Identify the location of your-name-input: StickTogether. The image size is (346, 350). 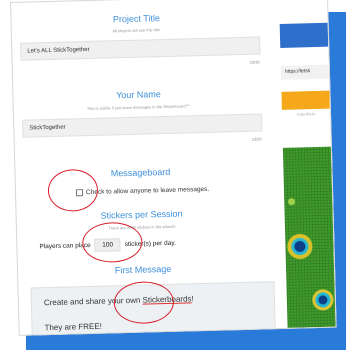
(142, 125).